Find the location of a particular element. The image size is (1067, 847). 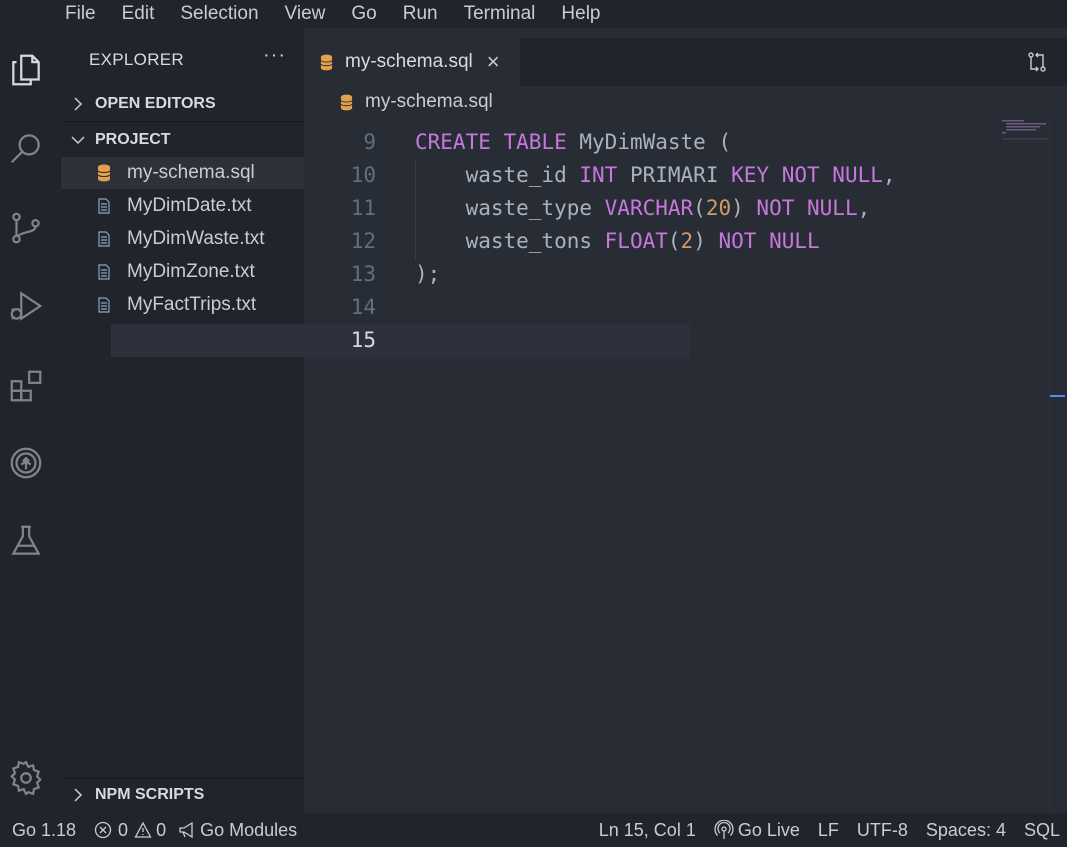

menu-edit: Edit is located at coordinates (138, 14).